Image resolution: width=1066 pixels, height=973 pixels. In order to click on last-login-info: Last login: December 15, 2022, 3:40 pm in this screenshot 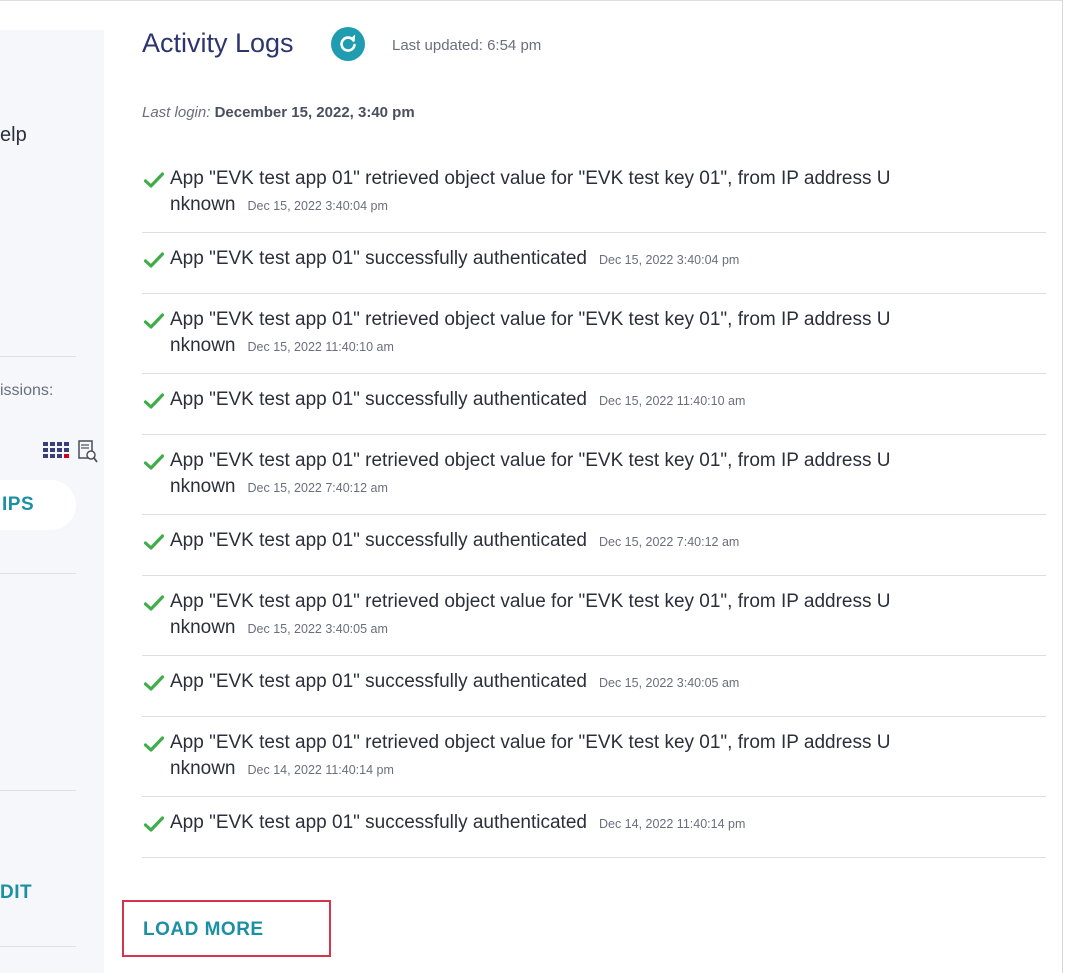, I will do `click(278, 112)`.